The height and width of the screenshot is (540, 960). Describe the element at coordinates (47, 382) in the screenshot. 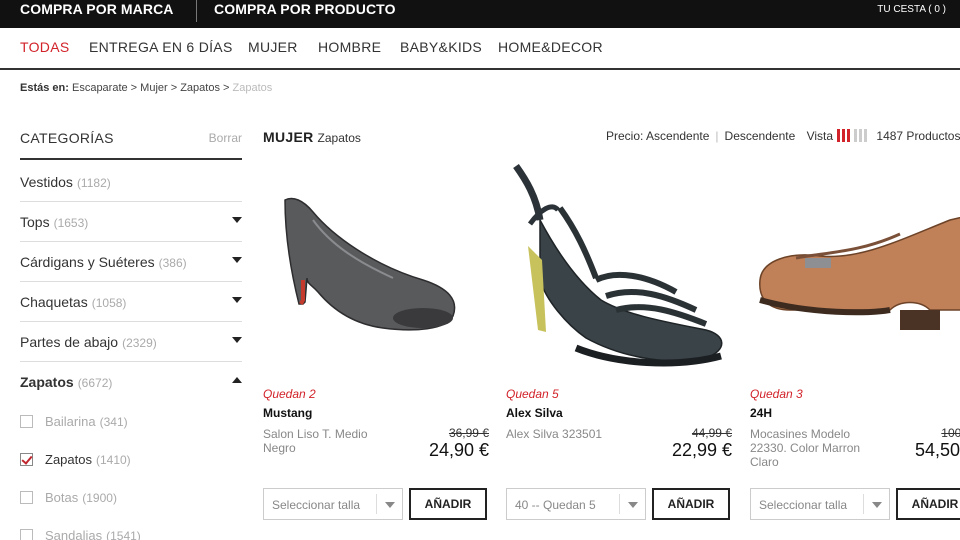

I see `category-label: Zapatos` at that location.